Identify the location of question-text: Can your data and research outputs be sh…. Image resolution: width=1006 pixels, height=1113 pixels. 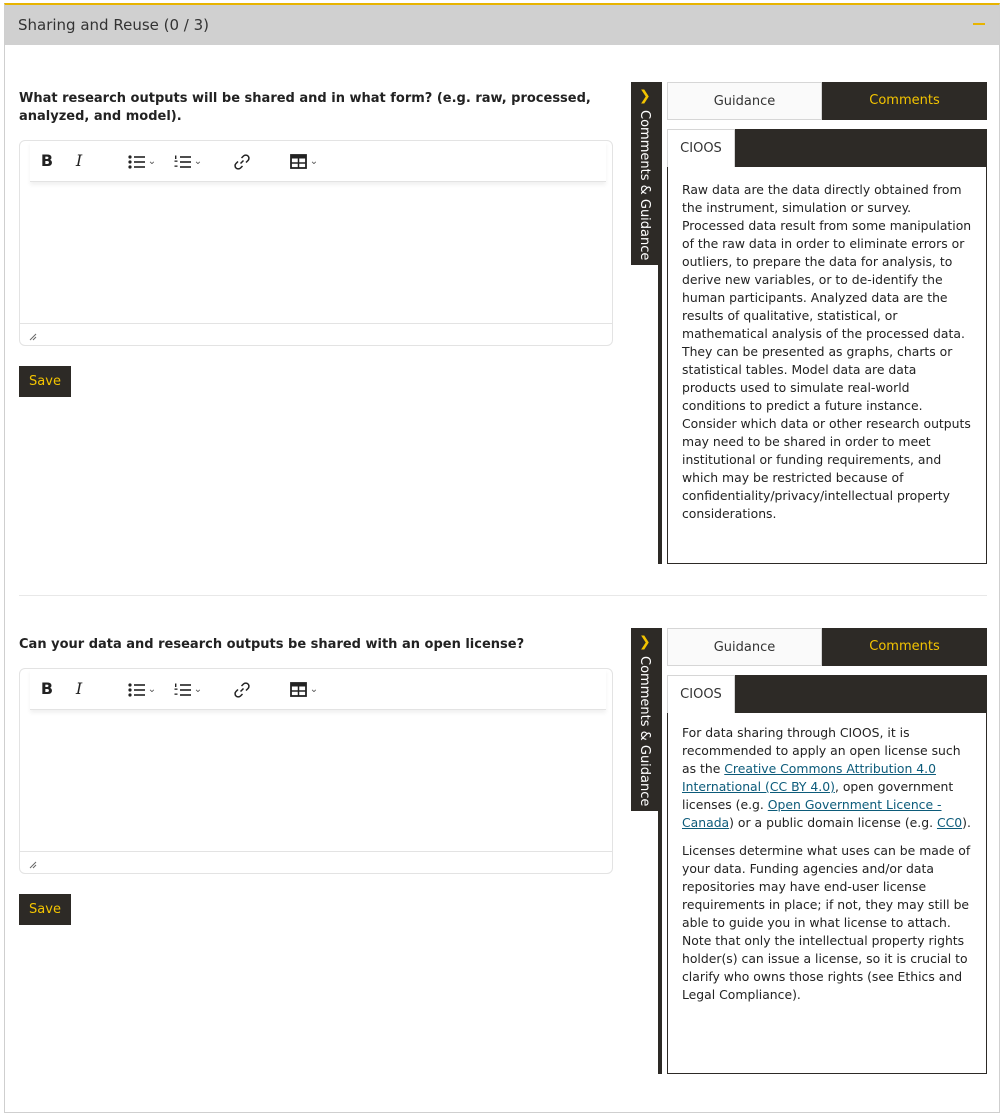
(272, 644).